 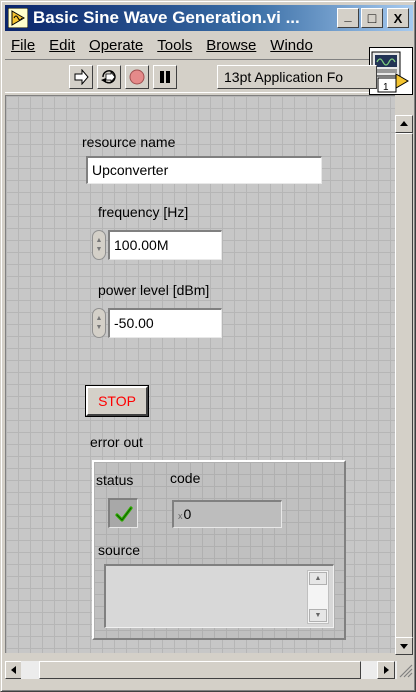 I want to click on frequency-increment-decrement: ▲ ▼, so click(x=99, y=245).